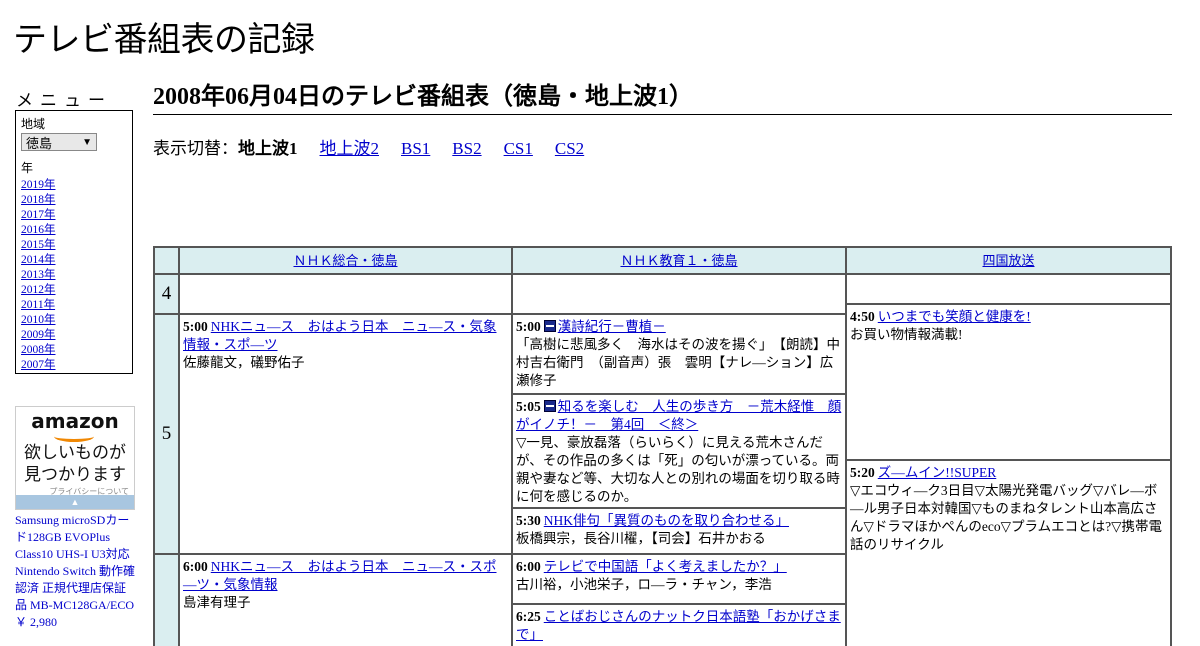 The width and height of the screenshot is (1200, 646). I want to click on switch-label: 表示切替：, so click(195, 148).